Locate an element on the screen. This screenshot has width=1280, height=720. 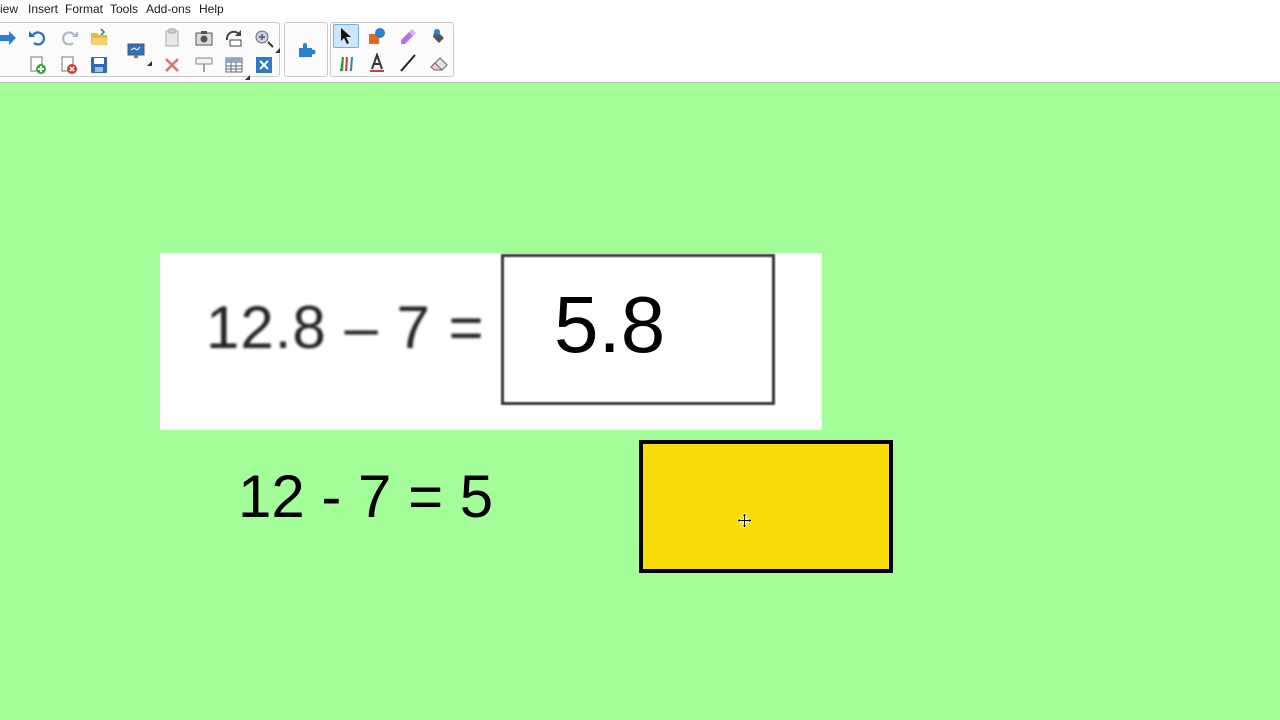
redo-icon is located at coordinates (70, 38).